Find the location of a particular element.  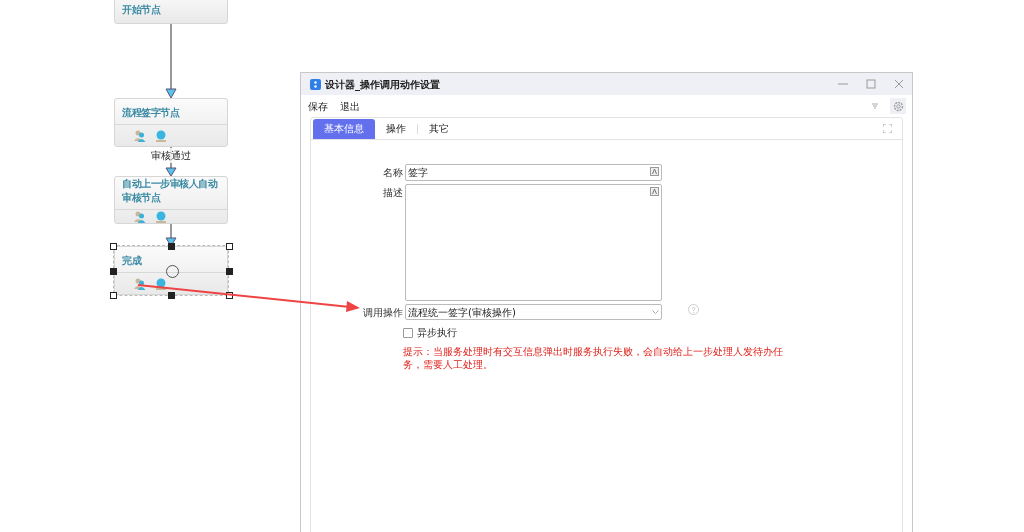

window-title: 设计器_操作调用动作设置 is located at coordinates (383, 84).